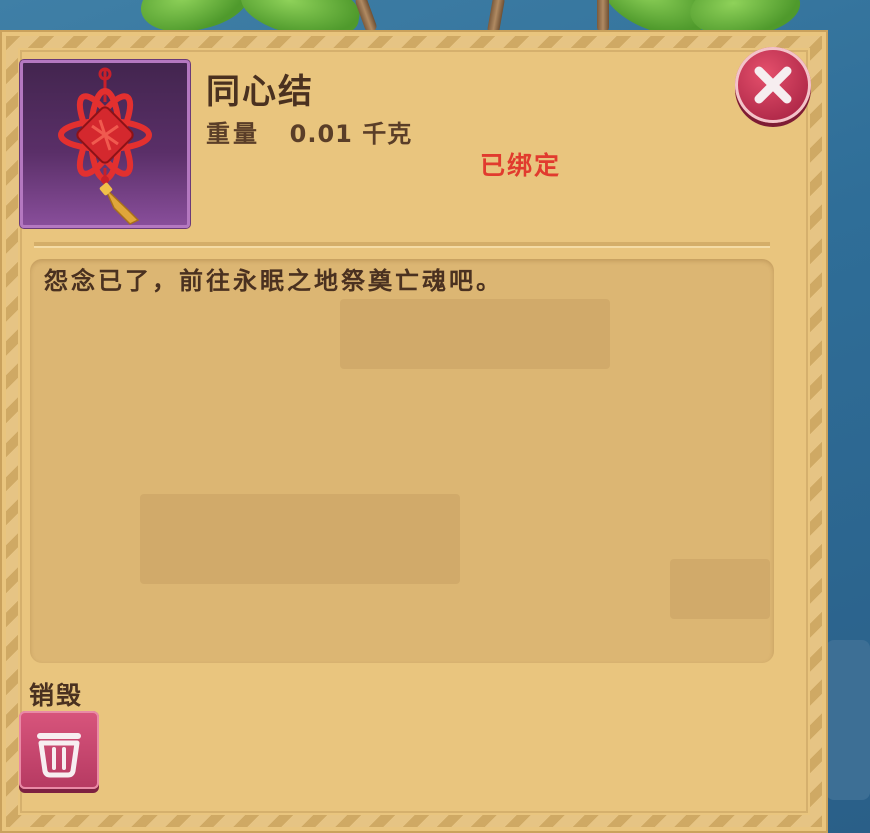 The width and height of the screenshot is (870, 833). I want to click on weight-row: 重量 0.01 千克, so click(309, 131).